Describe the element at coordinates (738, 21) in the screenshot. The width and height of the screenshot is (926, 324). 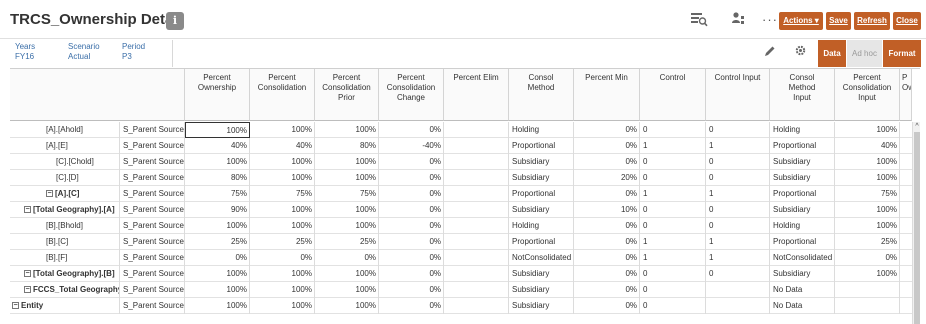
I see `user-hierarchy-icon` at that location.